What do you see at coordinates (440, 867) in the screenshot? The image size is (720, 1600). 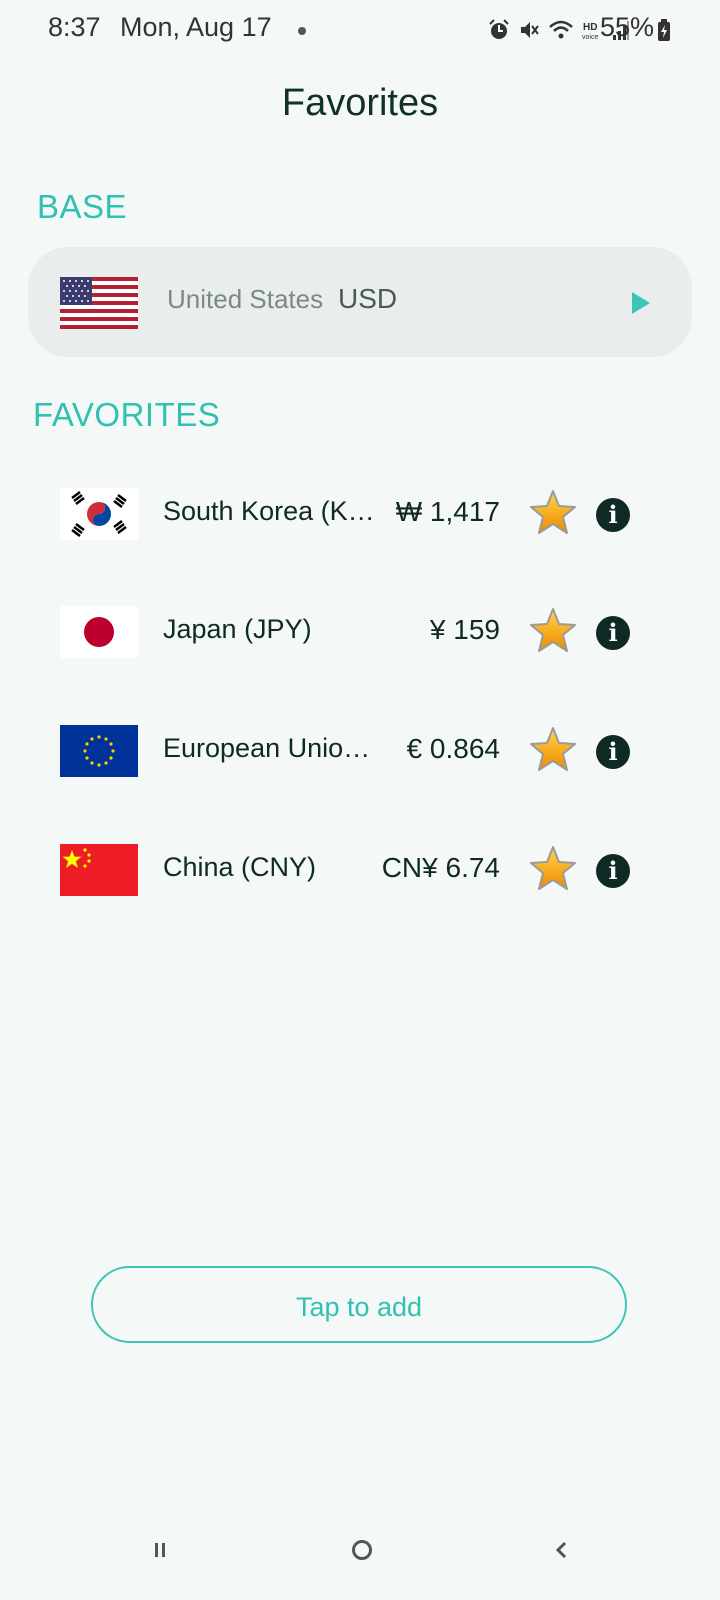 I see `favorite-currency-rate: CN¥ 6.74` at bounding box center [440, 867].